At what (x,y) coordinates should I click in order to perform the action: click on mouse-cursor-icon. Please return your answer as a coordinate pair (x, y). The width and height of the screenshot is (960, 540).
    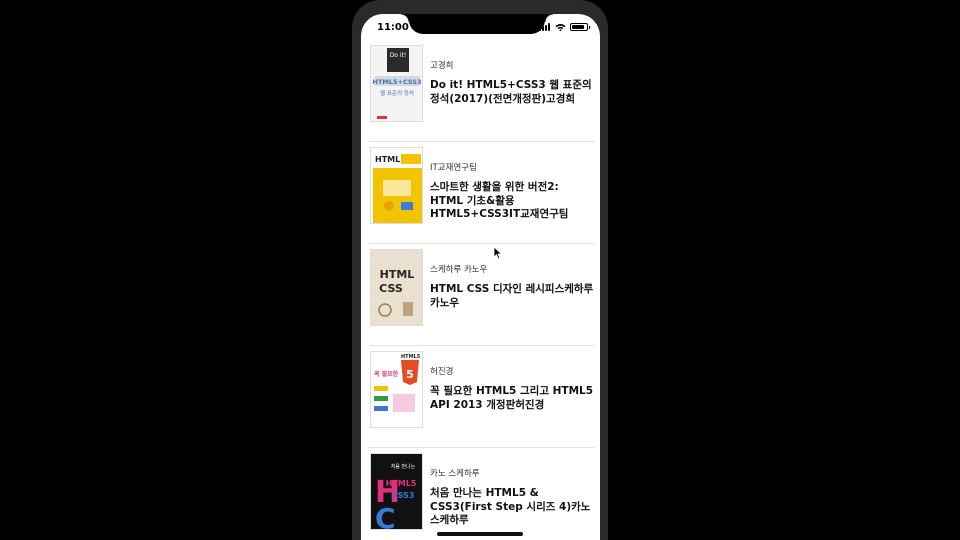
    Looking at the image, I should click on (498, 253).